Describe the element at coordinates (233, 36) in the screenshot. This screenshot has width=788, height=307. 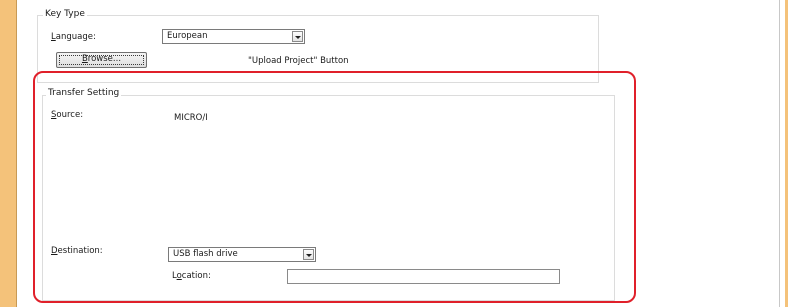
I see `language-dropdown: European` at that location.